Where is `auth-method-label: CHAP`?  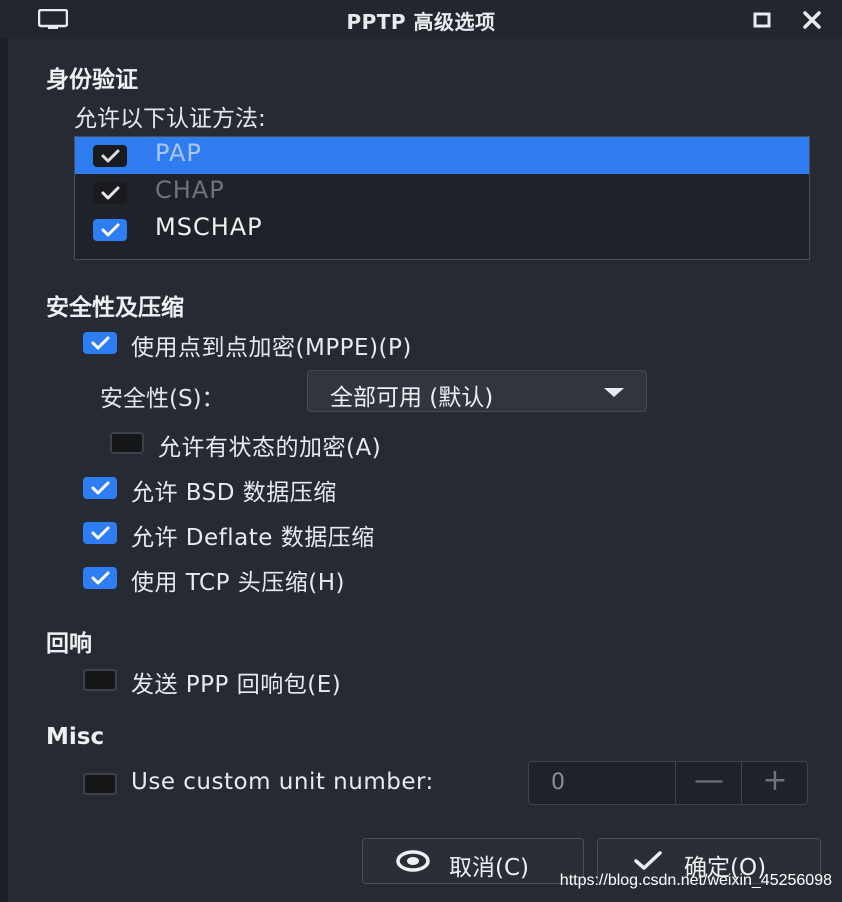
auth-method-label: CHAP is located at coordinates (190, 190).